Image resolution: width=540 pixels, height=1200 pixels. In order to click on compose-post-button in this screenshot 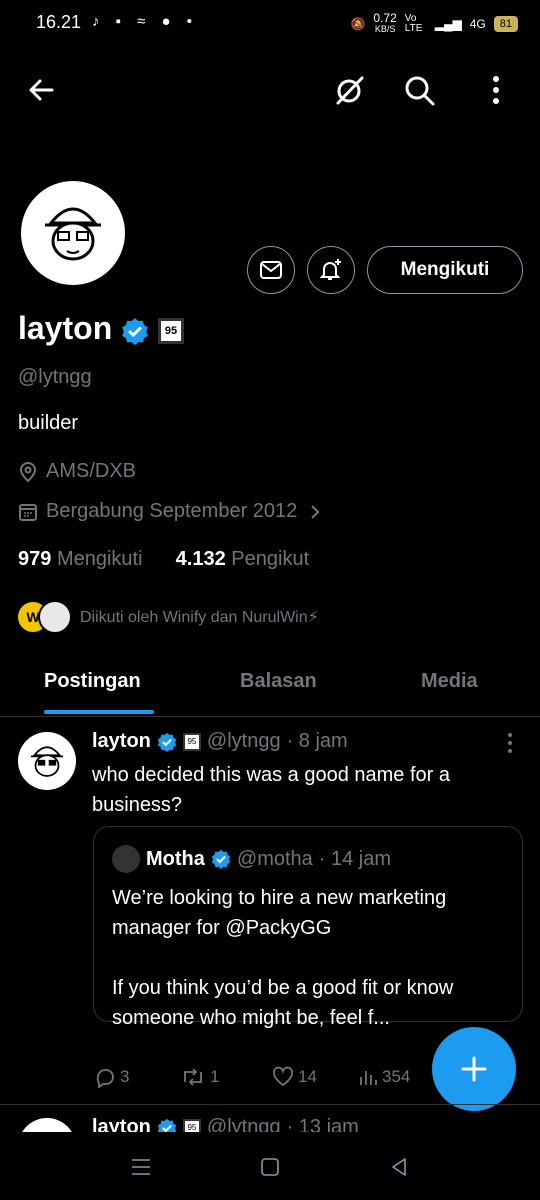, I will do `click(474, 1069)`.